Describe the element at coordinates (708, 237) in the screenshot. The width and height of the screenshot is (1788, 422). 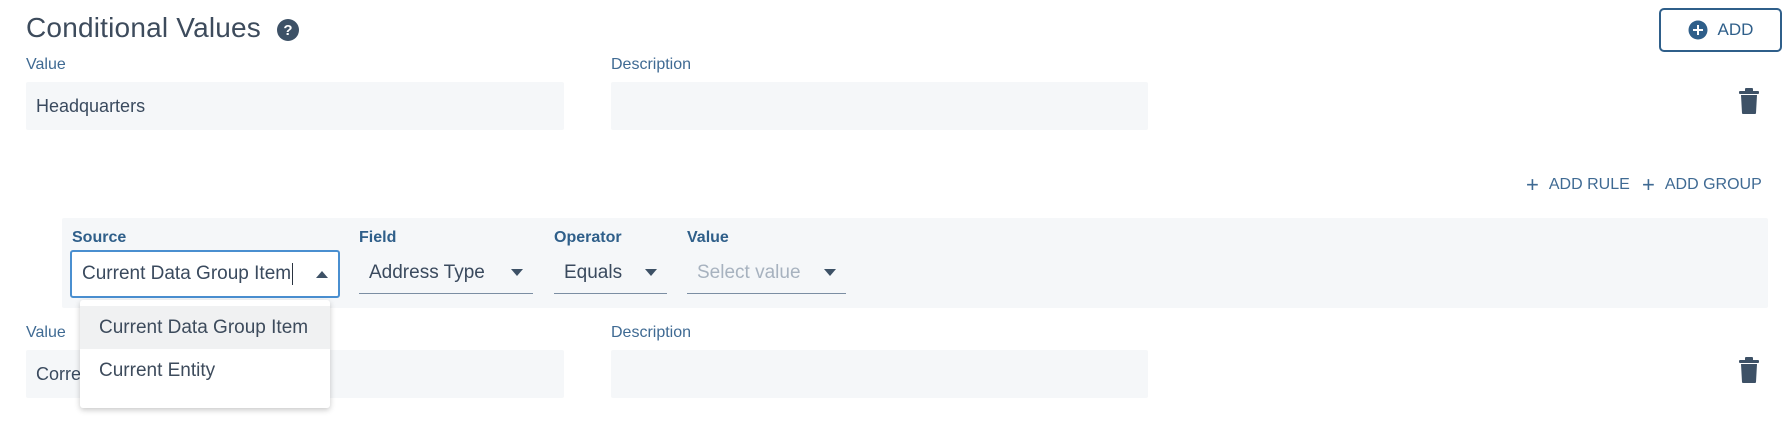
I see `rule-value-label: Value` at that location.